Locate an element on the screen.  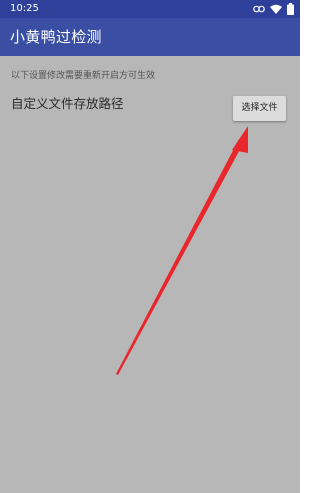
link-icon is located at coordinates (259, 9).